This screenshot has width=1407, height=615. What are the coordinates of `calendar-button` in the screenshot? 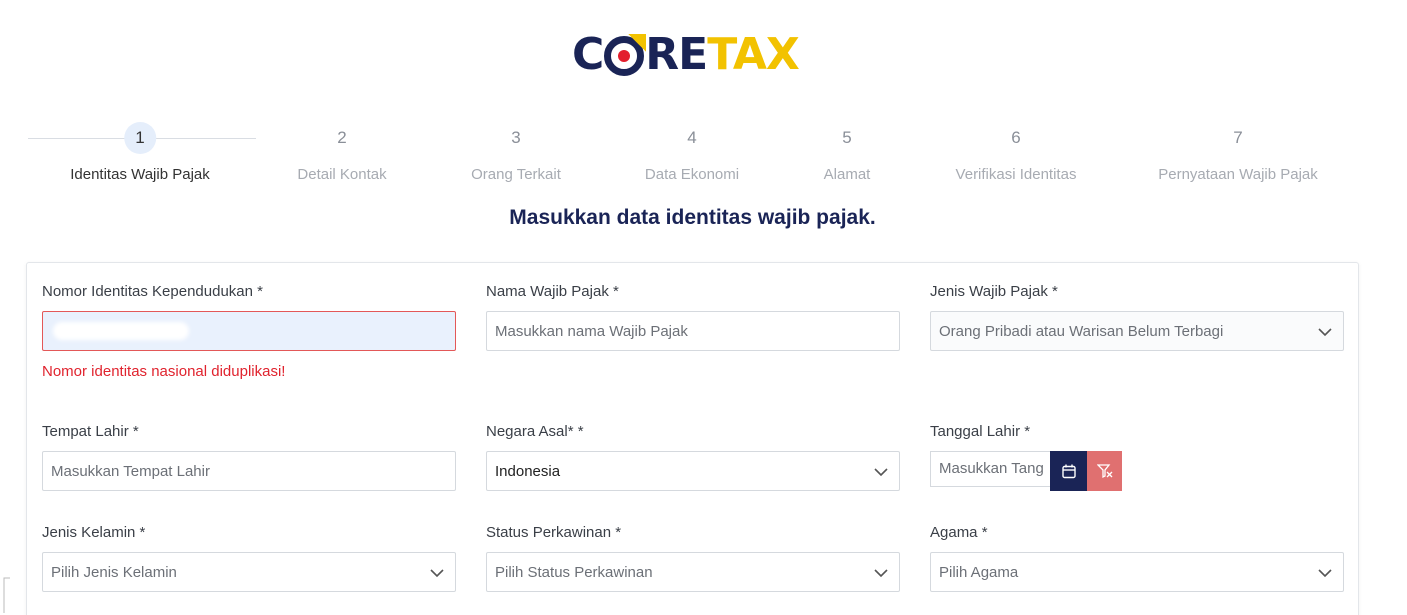 It's located at (1068, 471).